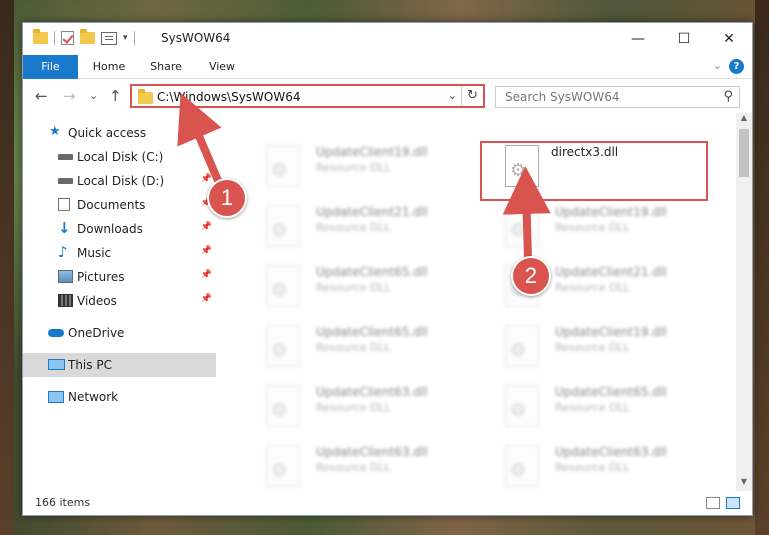 Image resolution: width=769 pixels, height=535 pixels. Describe the element at coordinates (87, 36) in the screenshot. I see `new-folder-icon` at that location.